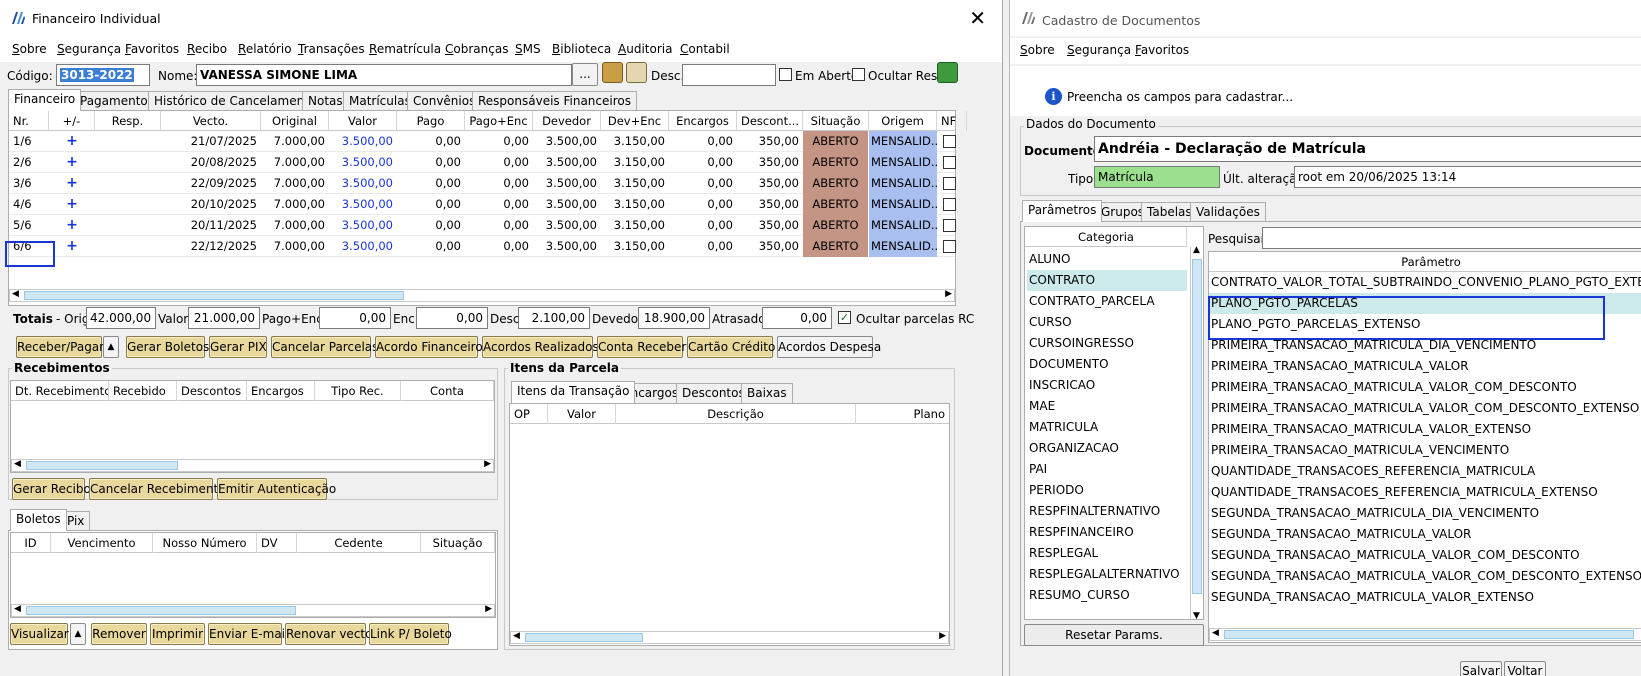  Describe the element at coordinates (947, 72) in the screenshot. I see `refresh-icon` at that location.